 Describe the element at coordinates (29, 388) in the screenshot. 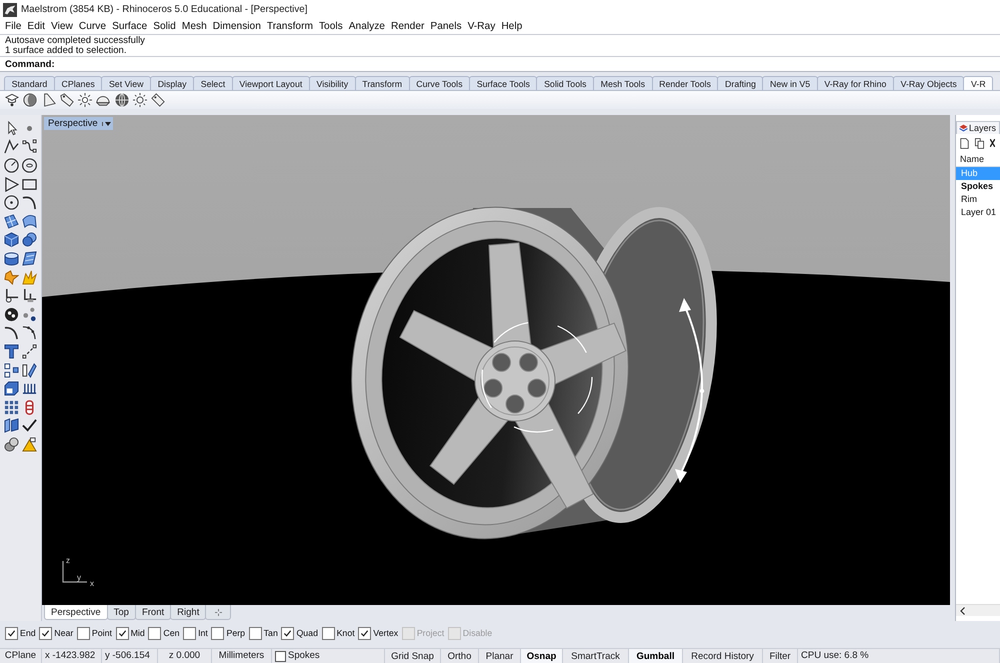

I see `hatch-lines-icon` at that location.